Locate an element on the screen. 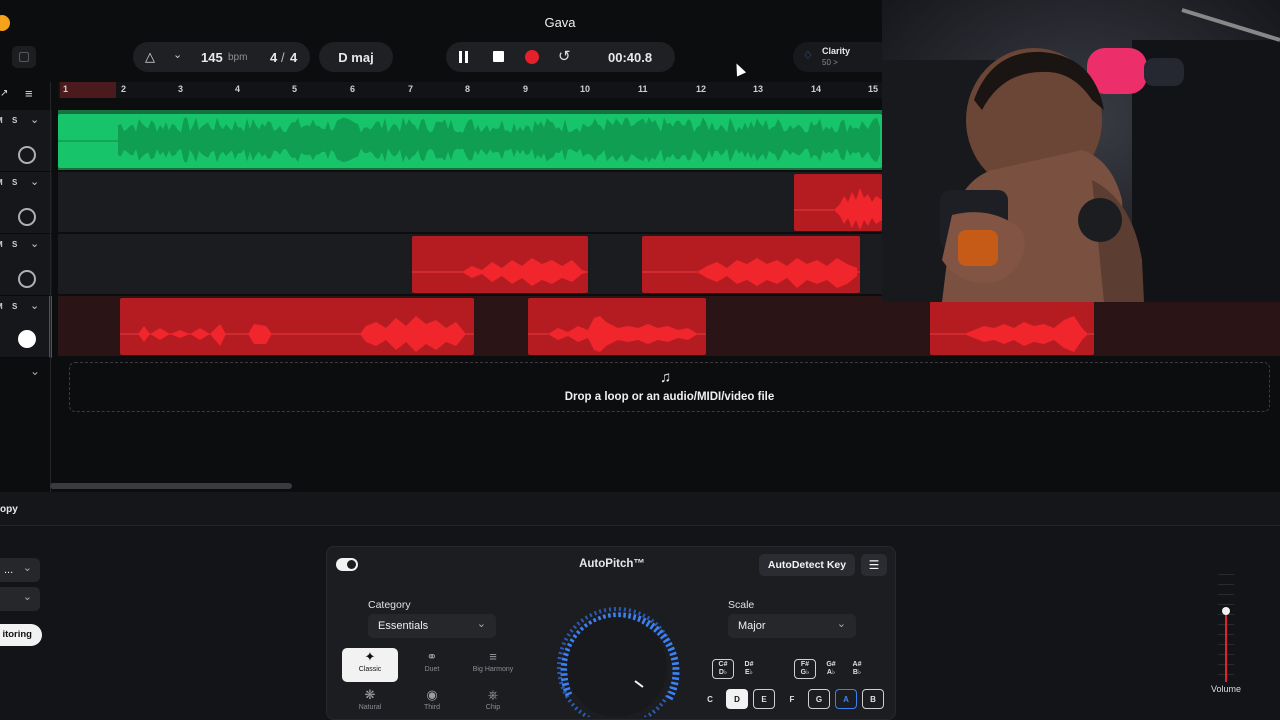  output-select: ⌄ is located at coordinates (20, 599).